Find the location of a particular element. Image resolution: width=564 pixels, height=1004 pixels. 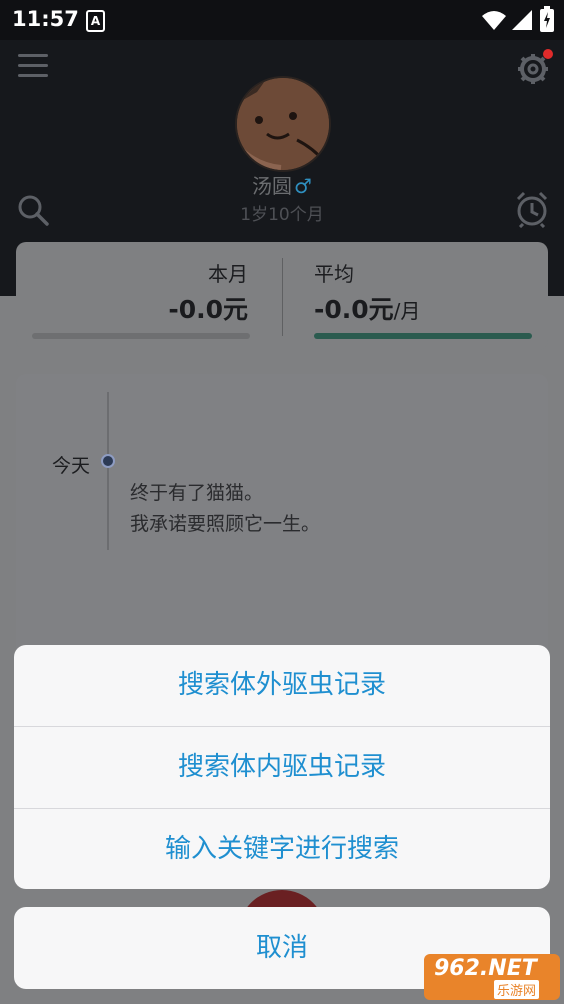

month-label: 本月 is located at coordinates (228, 274).